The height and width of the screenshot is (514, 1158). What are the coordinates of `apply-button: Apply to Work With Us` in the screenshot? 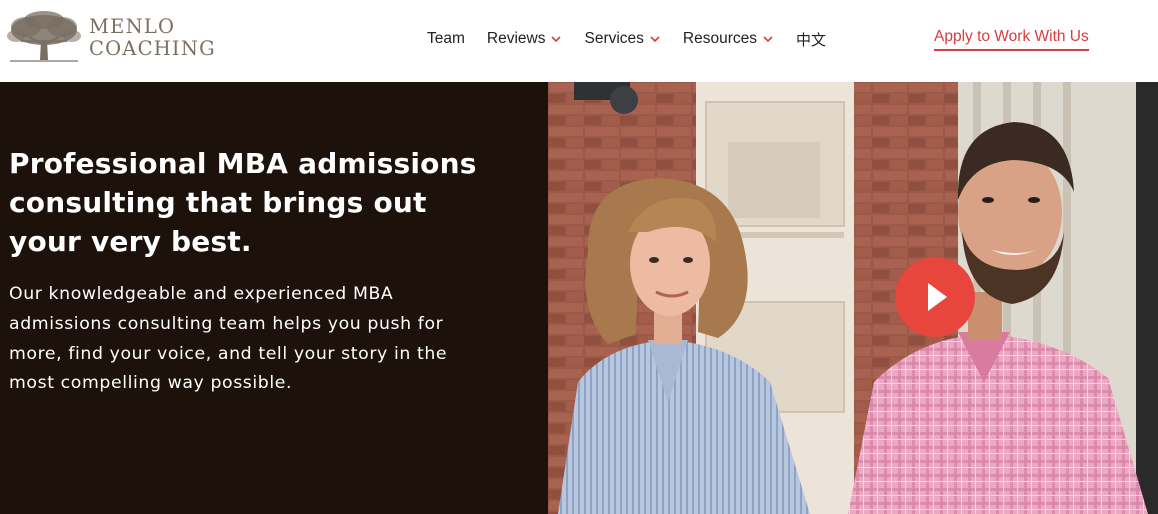 It's located at (1011, 39).